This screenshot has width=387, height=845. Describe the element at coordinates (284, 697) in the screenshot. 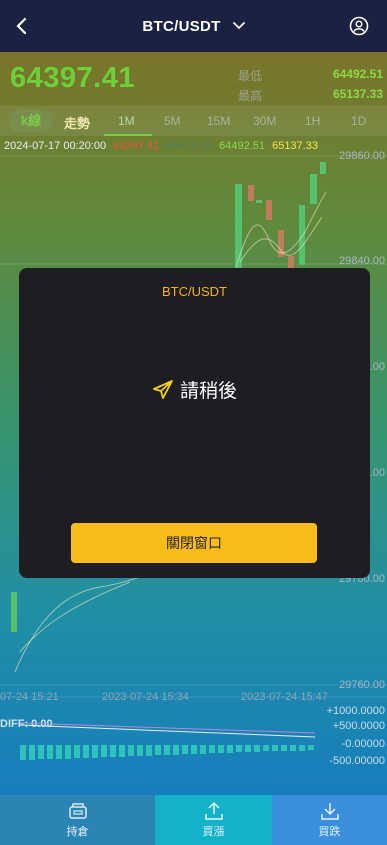

I see `time-axis-label: 2023-07-24 15:47` at that location.